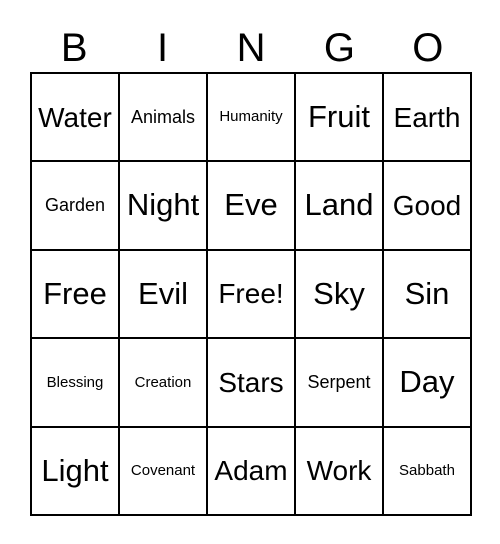 The width and height of the screenshot is (500, 544). I want to click on bingo-cell-label: Fruit, so click(339, 116).